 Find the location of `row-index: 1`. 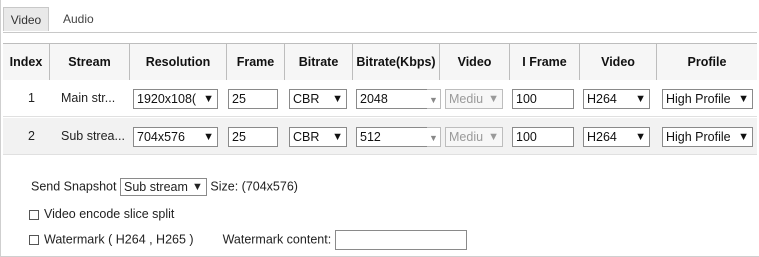

row-index: 1 is located at coordinates (31, 98).